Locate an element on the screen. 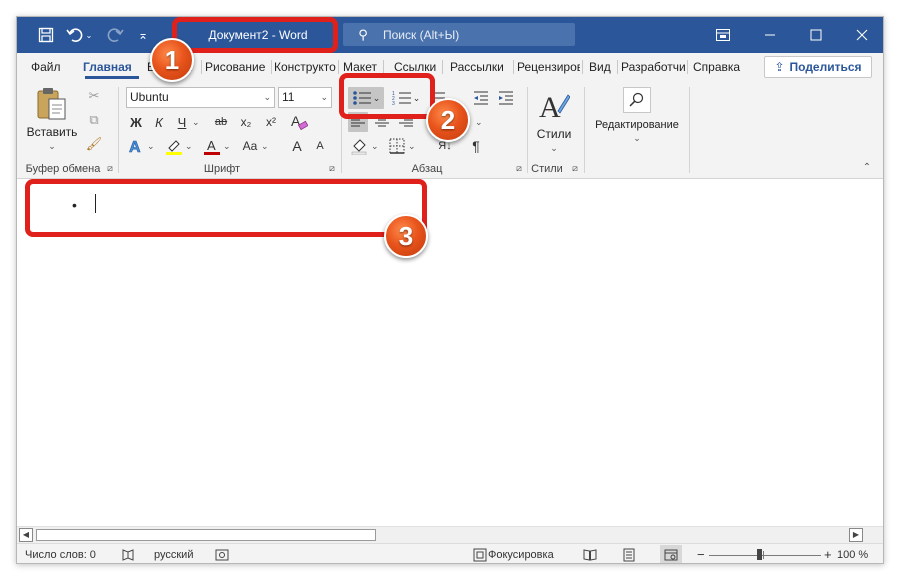 The width and height of the screenshot is (901, 581). highlight-dropdown-icon: ⌄ is located at coordinates (189, 146).